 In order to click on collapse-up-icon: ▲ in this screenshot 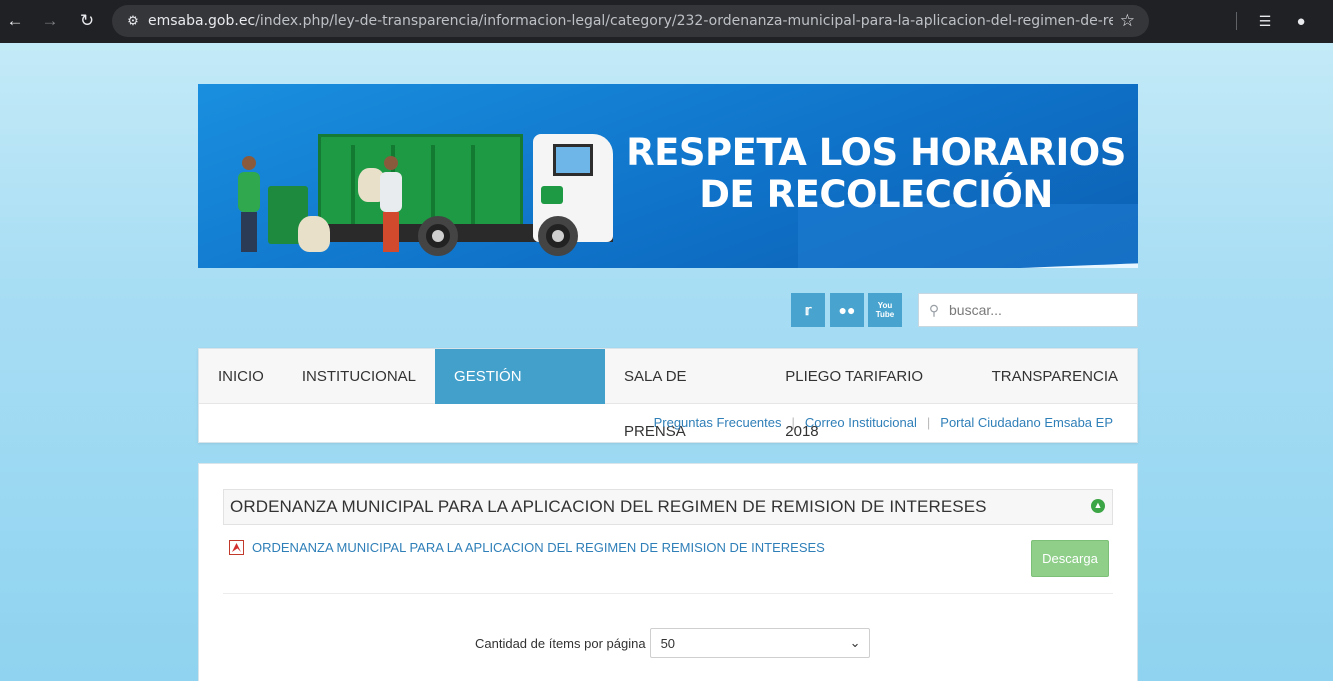, I will do `click(1098, 506)`.